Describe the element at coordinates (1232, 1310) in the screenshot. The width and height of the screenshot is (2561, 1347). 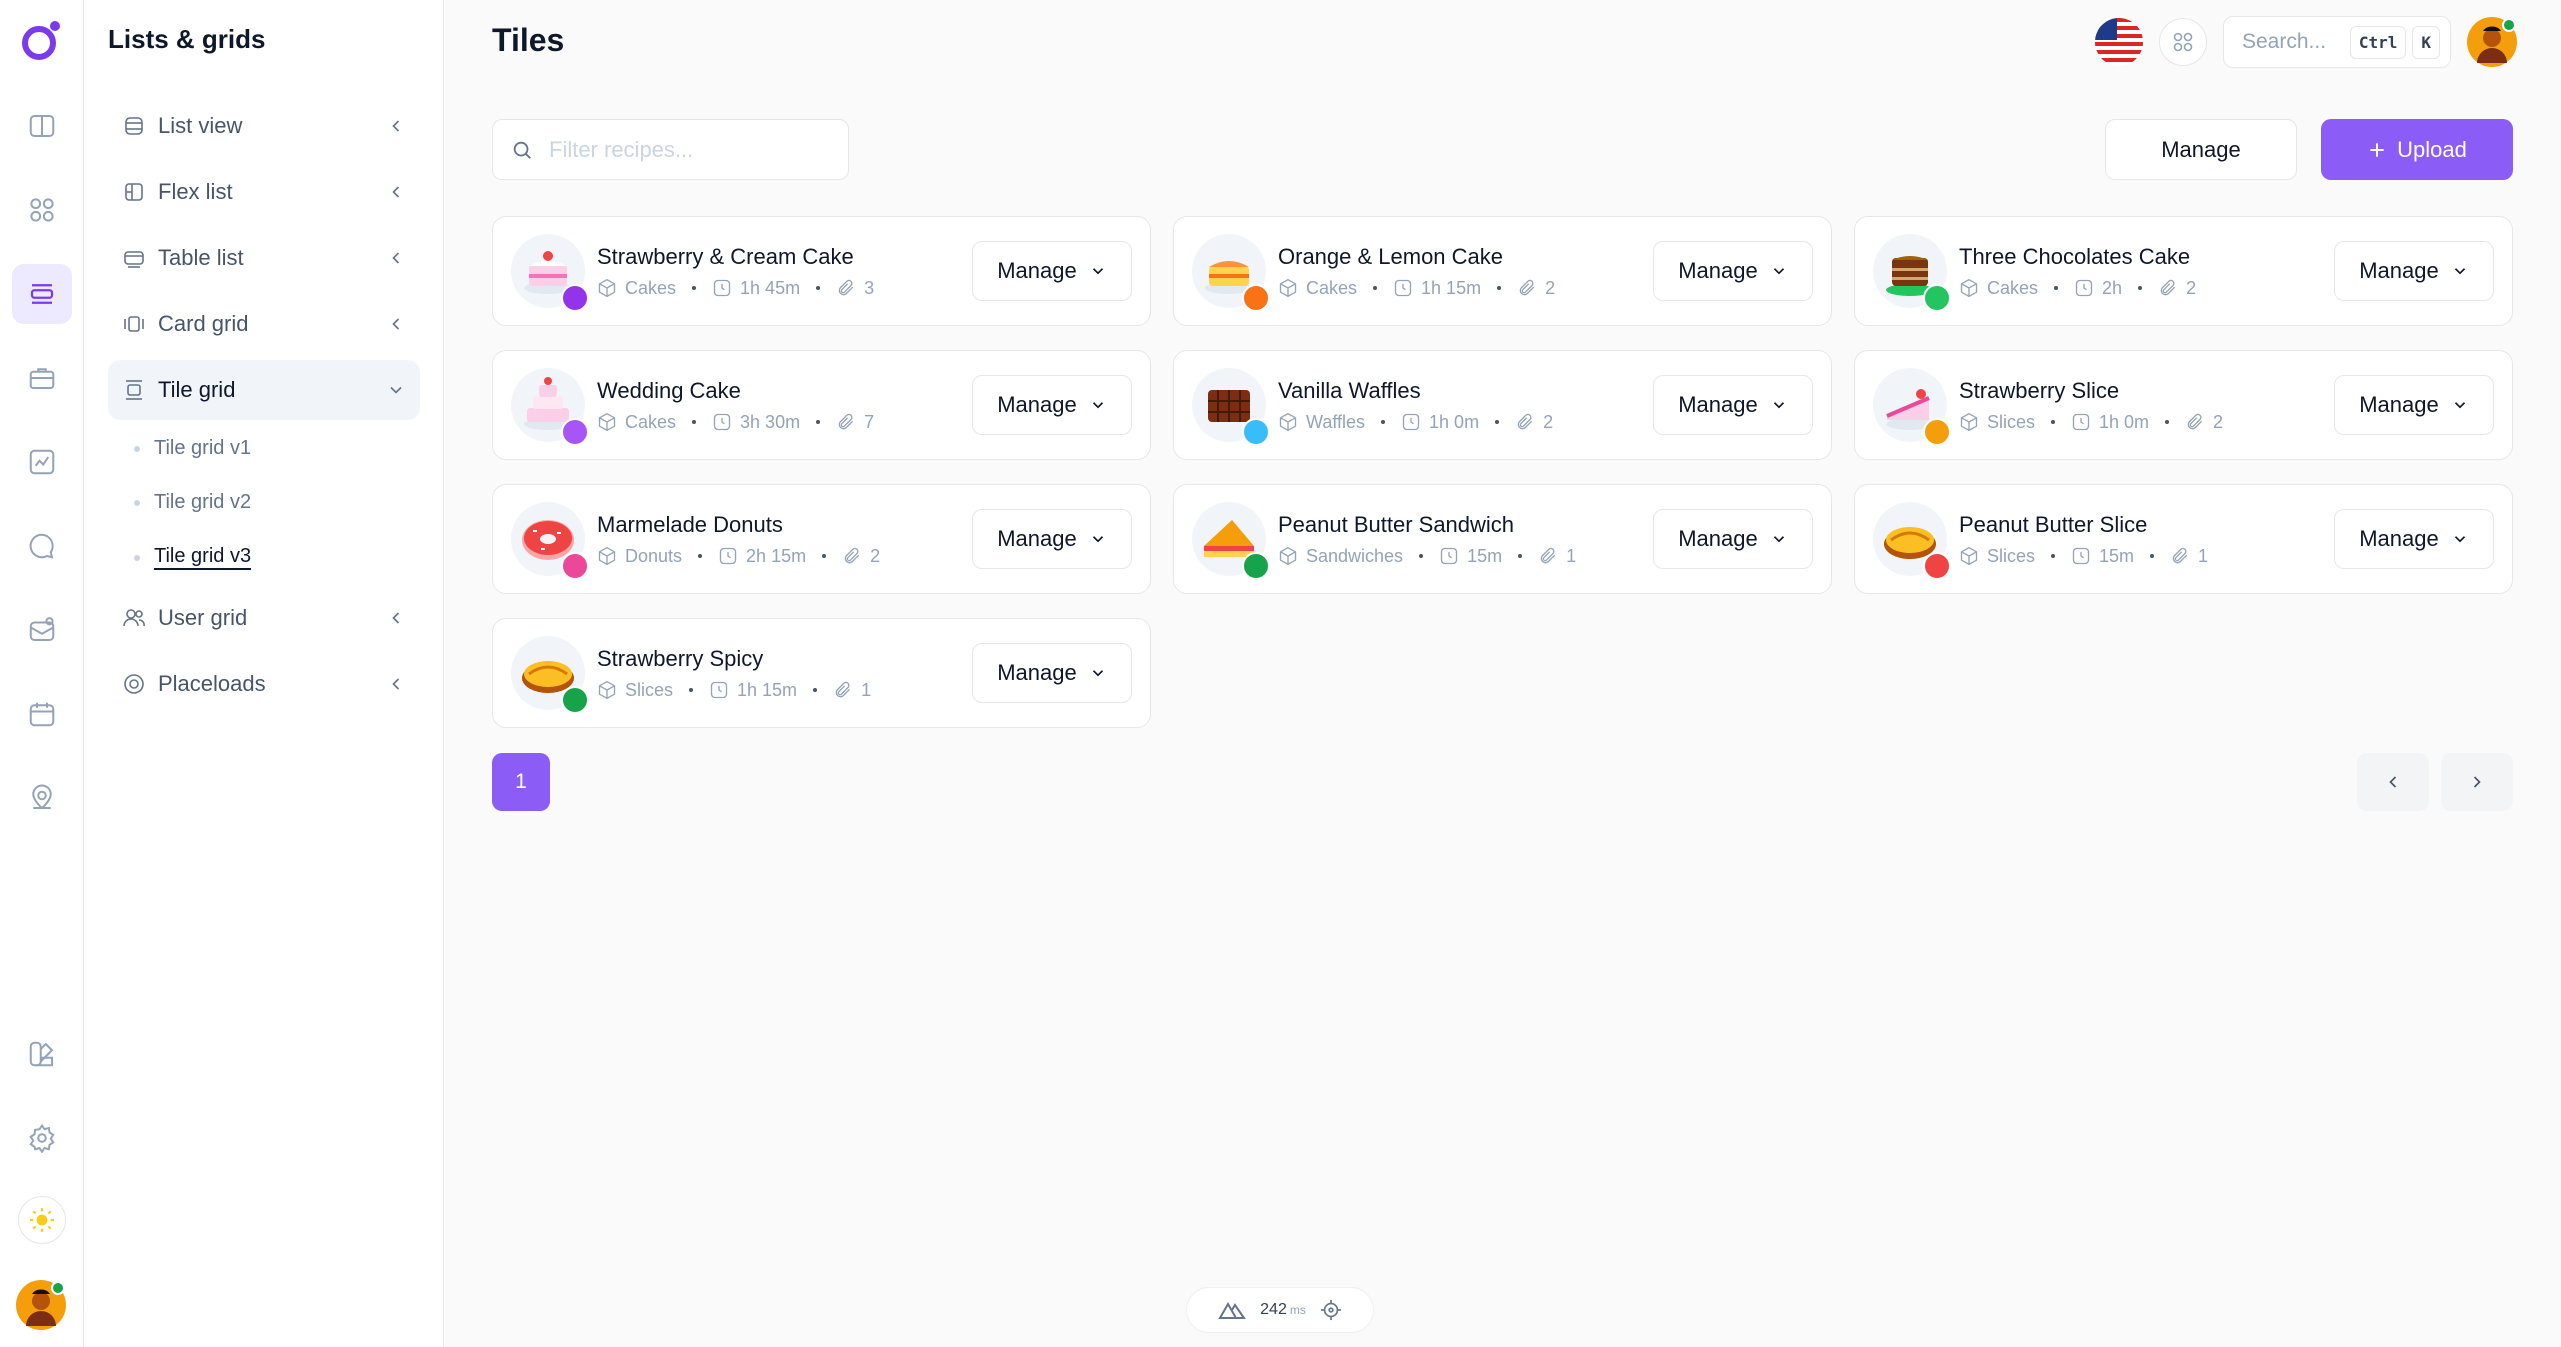
I see `nuxt-logo-icon` at that location.